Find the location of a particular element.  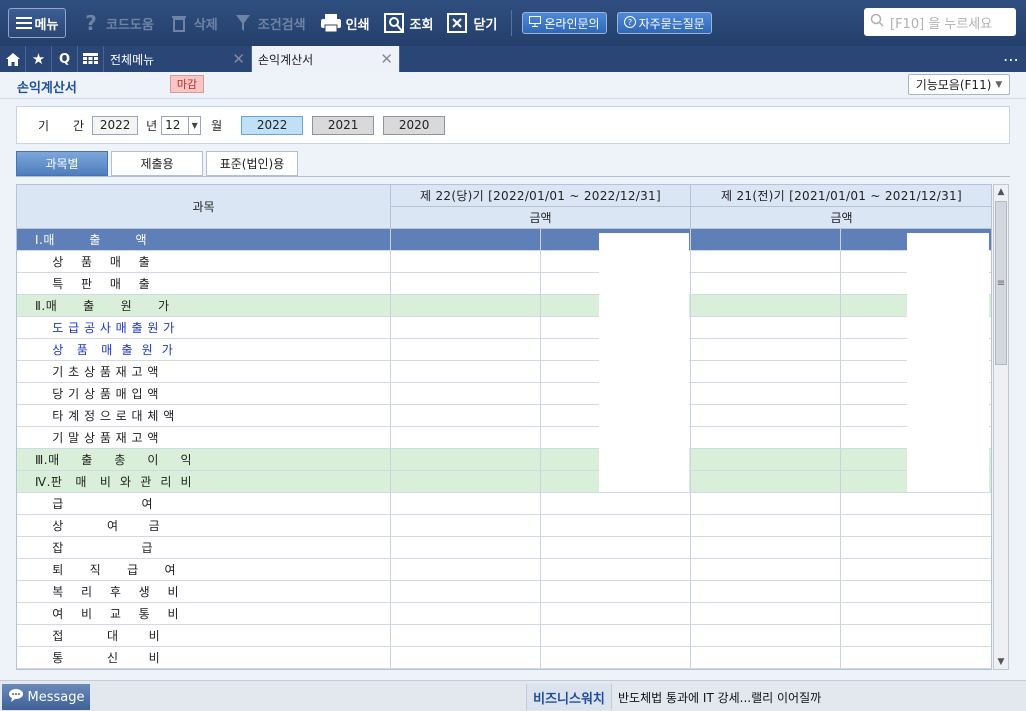

table-row: 타 계 정 으 로 대 체 액 is located at coordinates (504, 416).